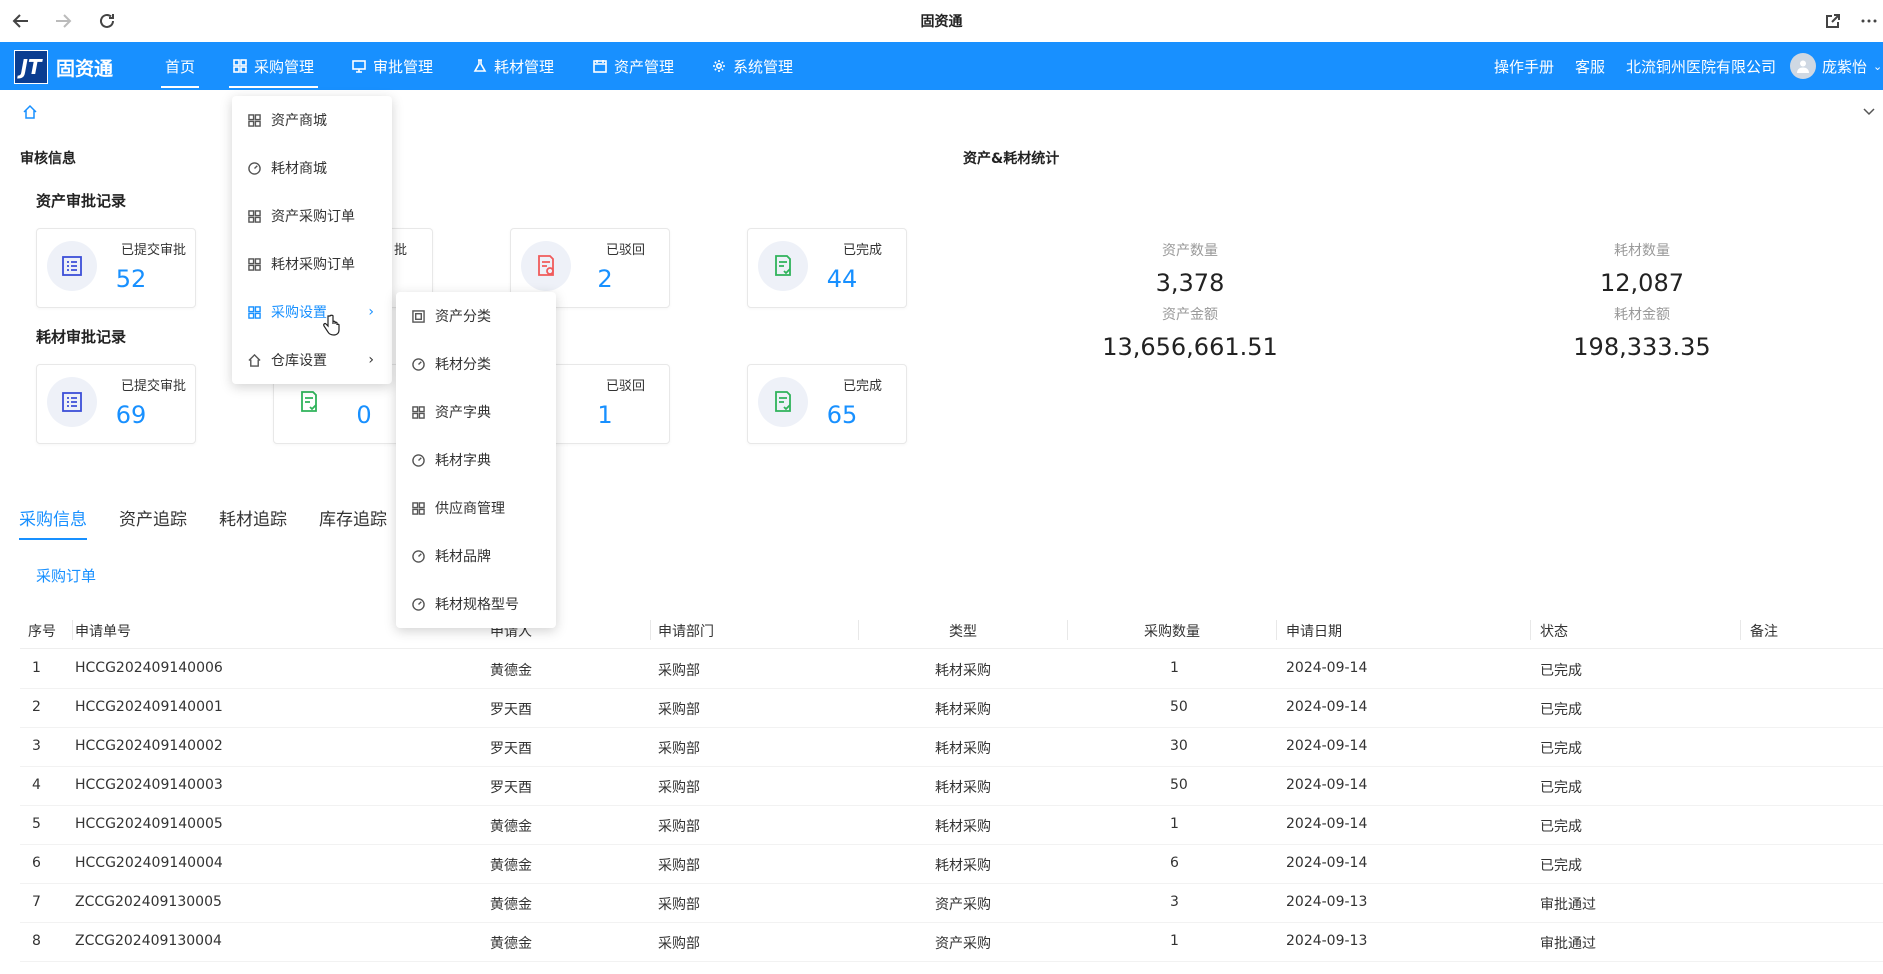  I want to click on open-external-button, so click(1833, 21).